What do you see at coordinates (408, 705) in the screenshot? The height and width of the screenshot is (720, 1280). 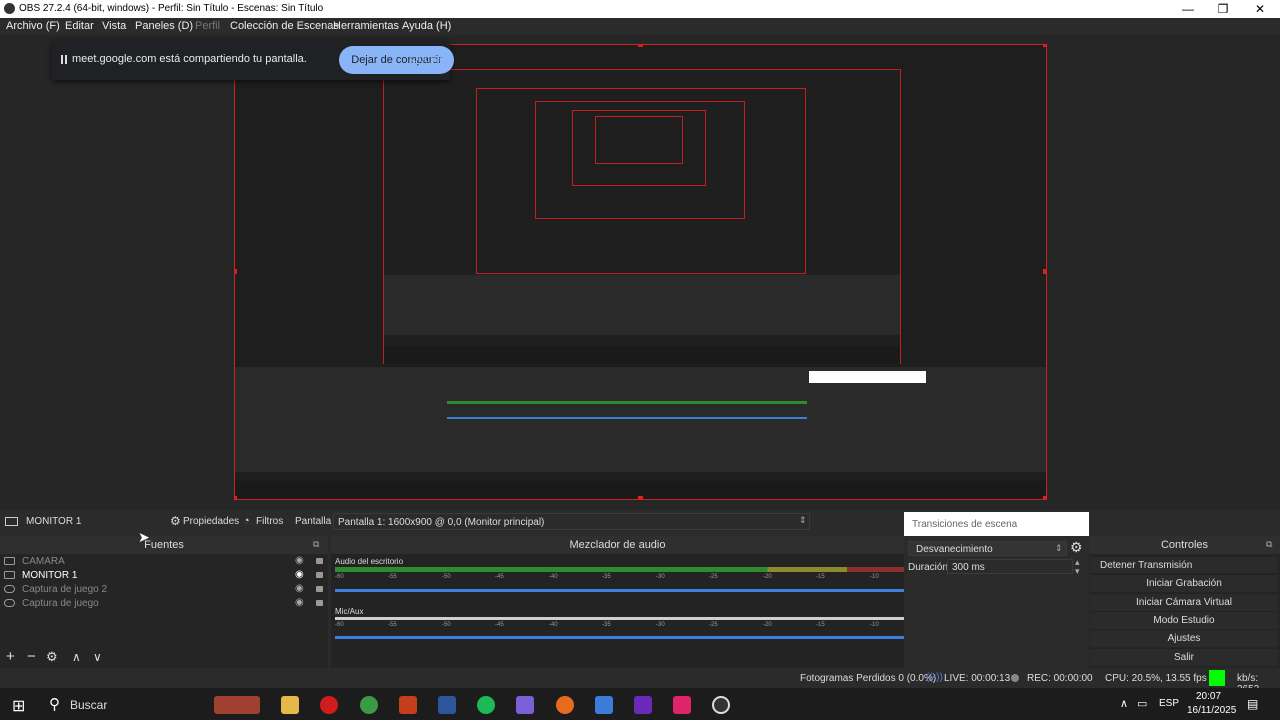 I see `powerpoint-icon` at bounding box center [408, 705].